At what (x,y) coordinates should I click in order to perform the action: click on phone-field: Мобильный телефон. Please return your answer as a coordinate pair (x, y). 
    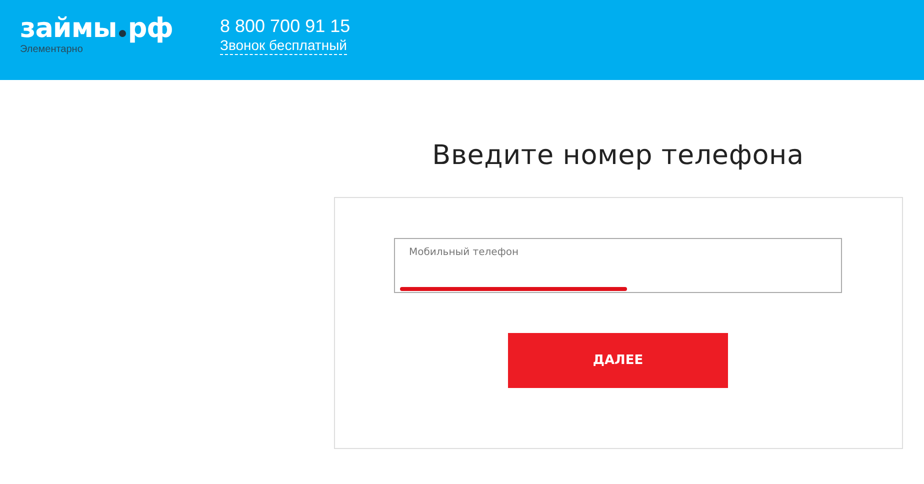
    Looking at the image, I should click on (618, 265).